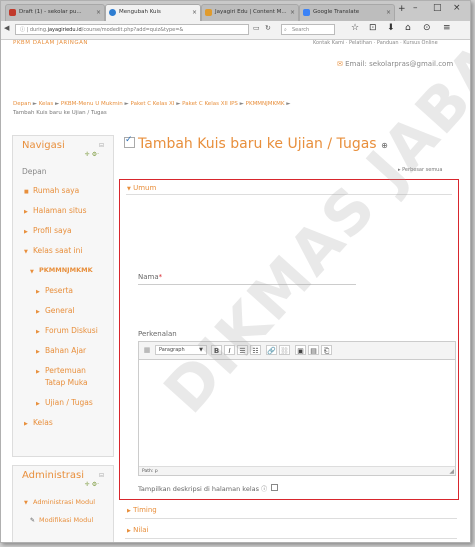 This screenshot has width=475, height=547. What do you see at coordinates (46, 104) in the screenshot?
I see `breadcrumb-item: Kelas` at bounding box center [46, 104].